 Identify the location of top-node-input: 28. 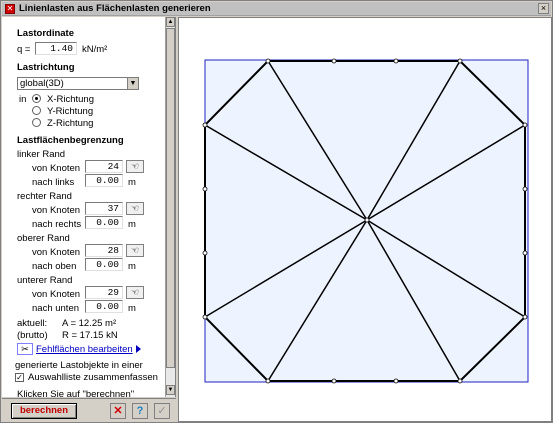
(104, 250).